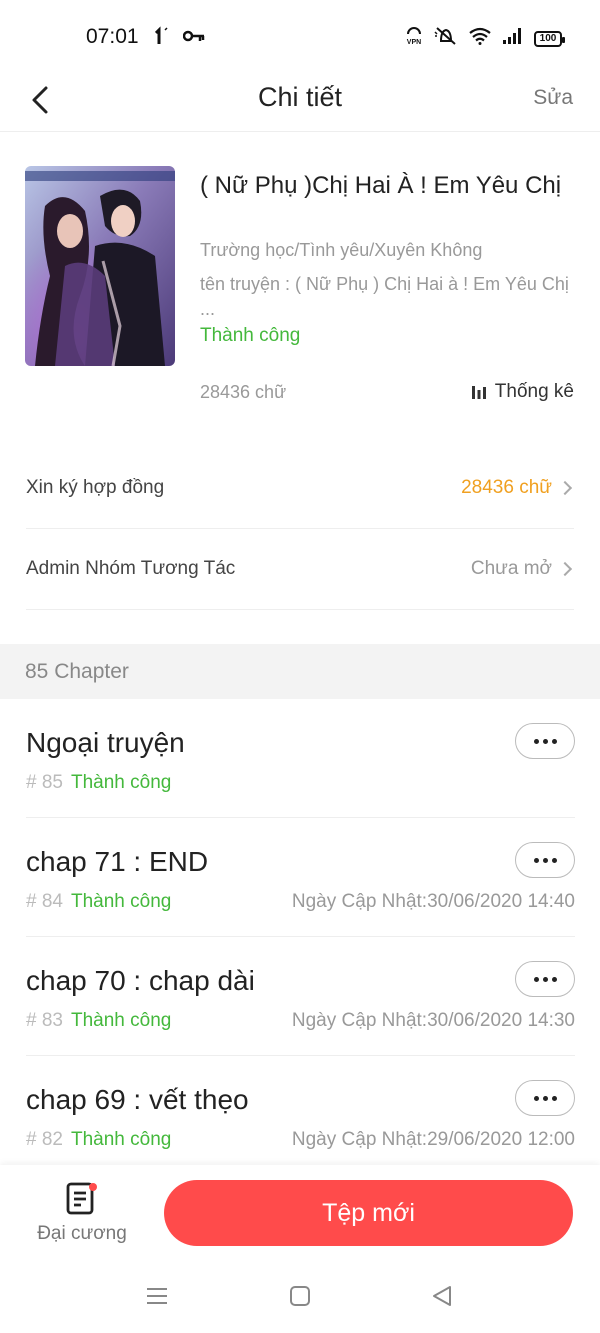 The height and width of the screenshot is (1333, 600). Describe the element at coordinates (82, 1233) in the screenshot. I see `outline-label: Đại cương` at that location.